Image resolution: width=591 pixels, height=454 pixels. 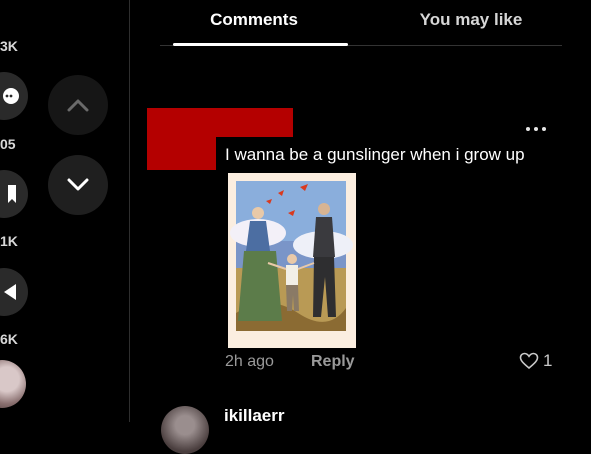 I want to click on chevron-down-icon, so click(x=78, y=184).